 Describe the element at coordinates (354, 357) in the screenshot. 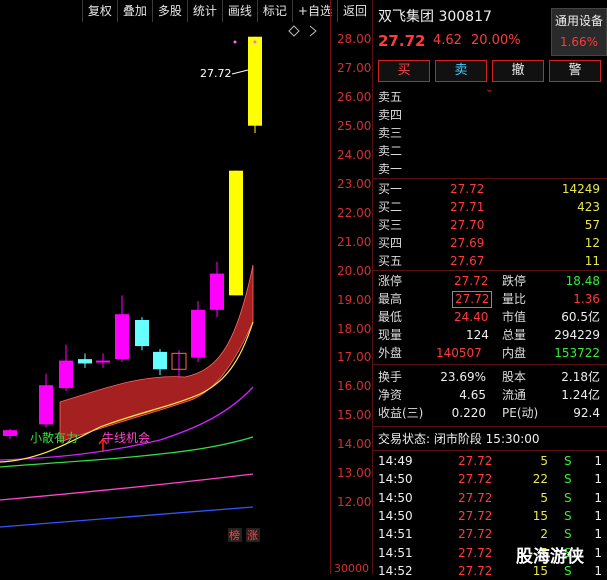

I see `price-axis-label: 17.00` at that location.